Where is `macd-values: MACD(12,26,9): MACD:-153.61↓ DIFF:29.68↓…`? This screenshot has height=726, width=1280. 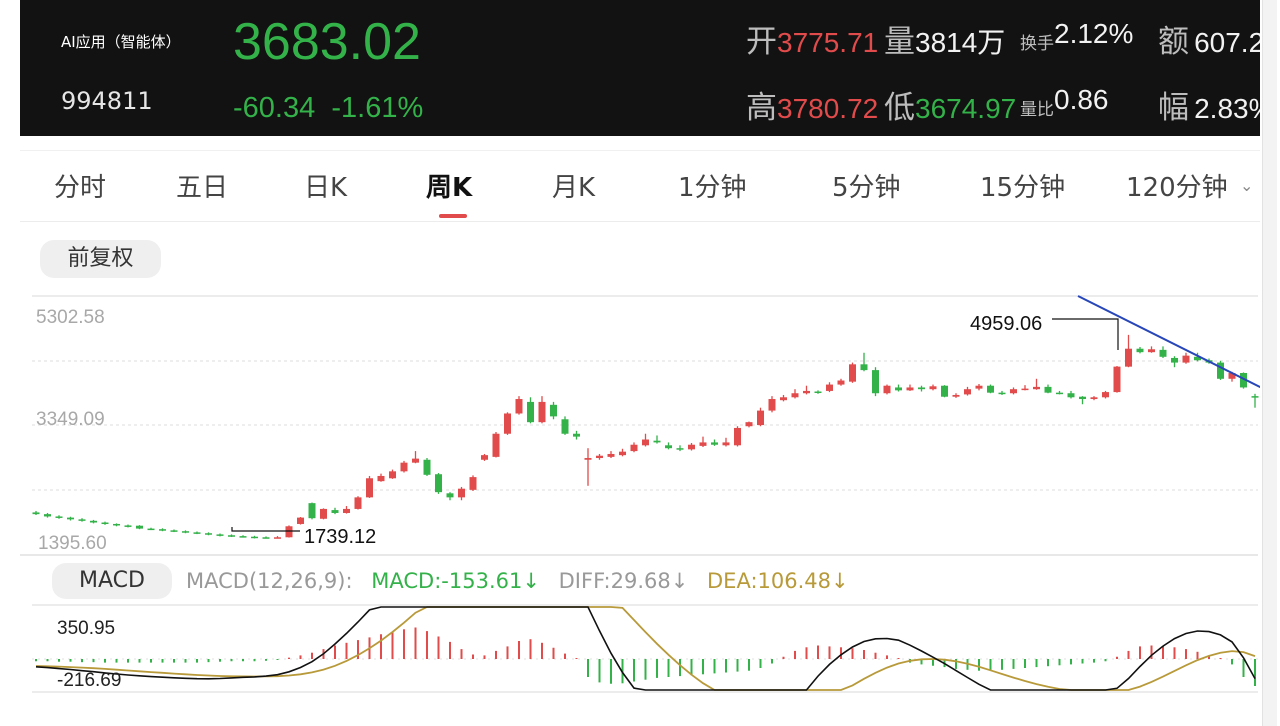 macd-values: MACD(12,26,9): MACD:-153.61↓ DIFF:29.68↓… is located at coordinates (523, 581).